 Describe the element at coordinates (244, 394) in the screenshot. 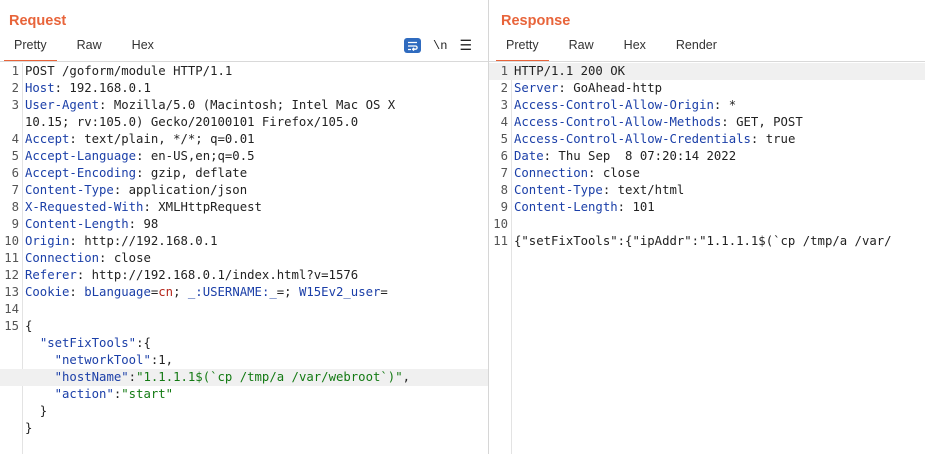

I see `code-line: "action":"start"` at that location.